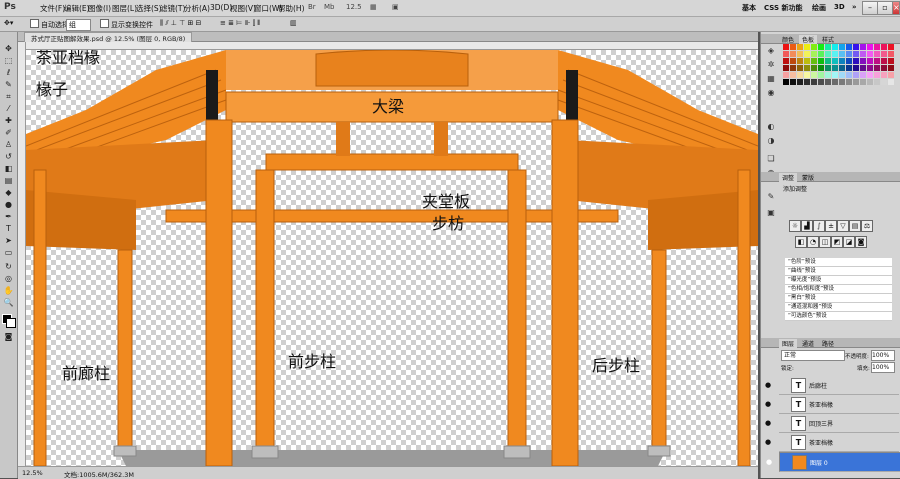 The image size is (900, 479). I want to click on vibrance-icon: ▽, so click(843, 226).